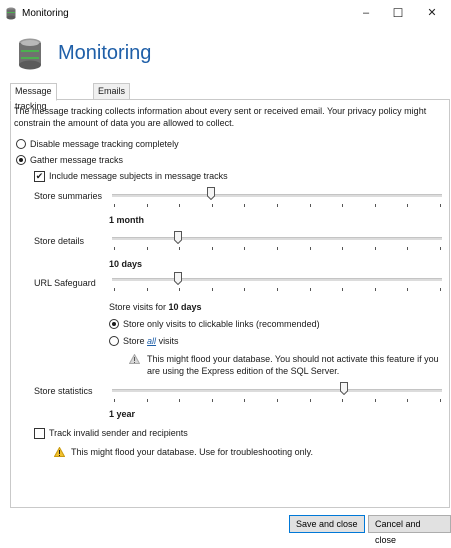 The width and height of the screenshot is (451, 548). I want to click on gather-tracks-label: Gather message tracks, so click(76, 160).